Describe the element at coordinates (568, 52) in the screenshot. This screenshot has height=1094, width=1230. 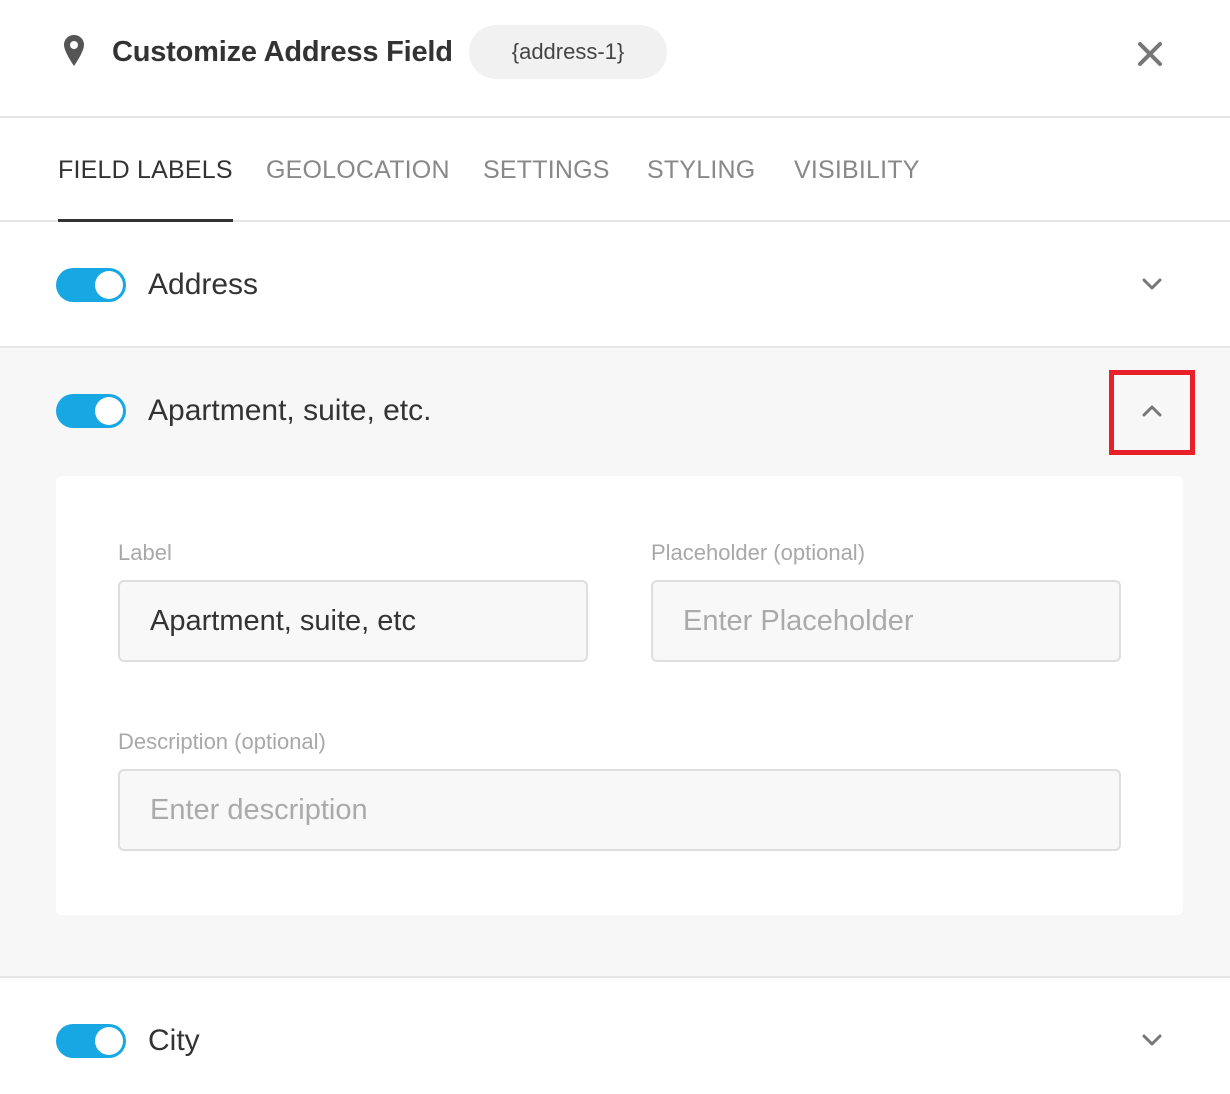
I see `field-tag-badge: {address-1}` at that location.